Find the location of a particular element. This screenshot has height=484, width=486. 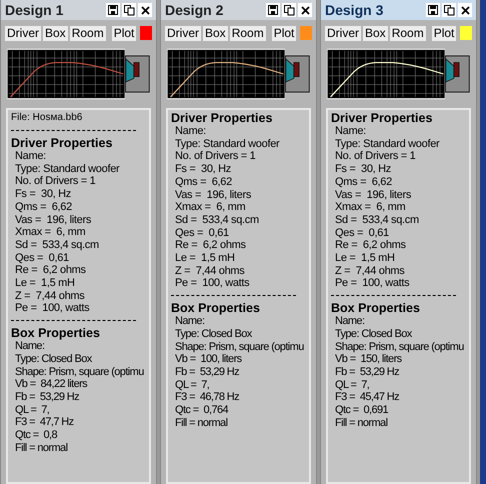

property-line: F3 = 46,78 Hz is located at coordinates (207, 397).